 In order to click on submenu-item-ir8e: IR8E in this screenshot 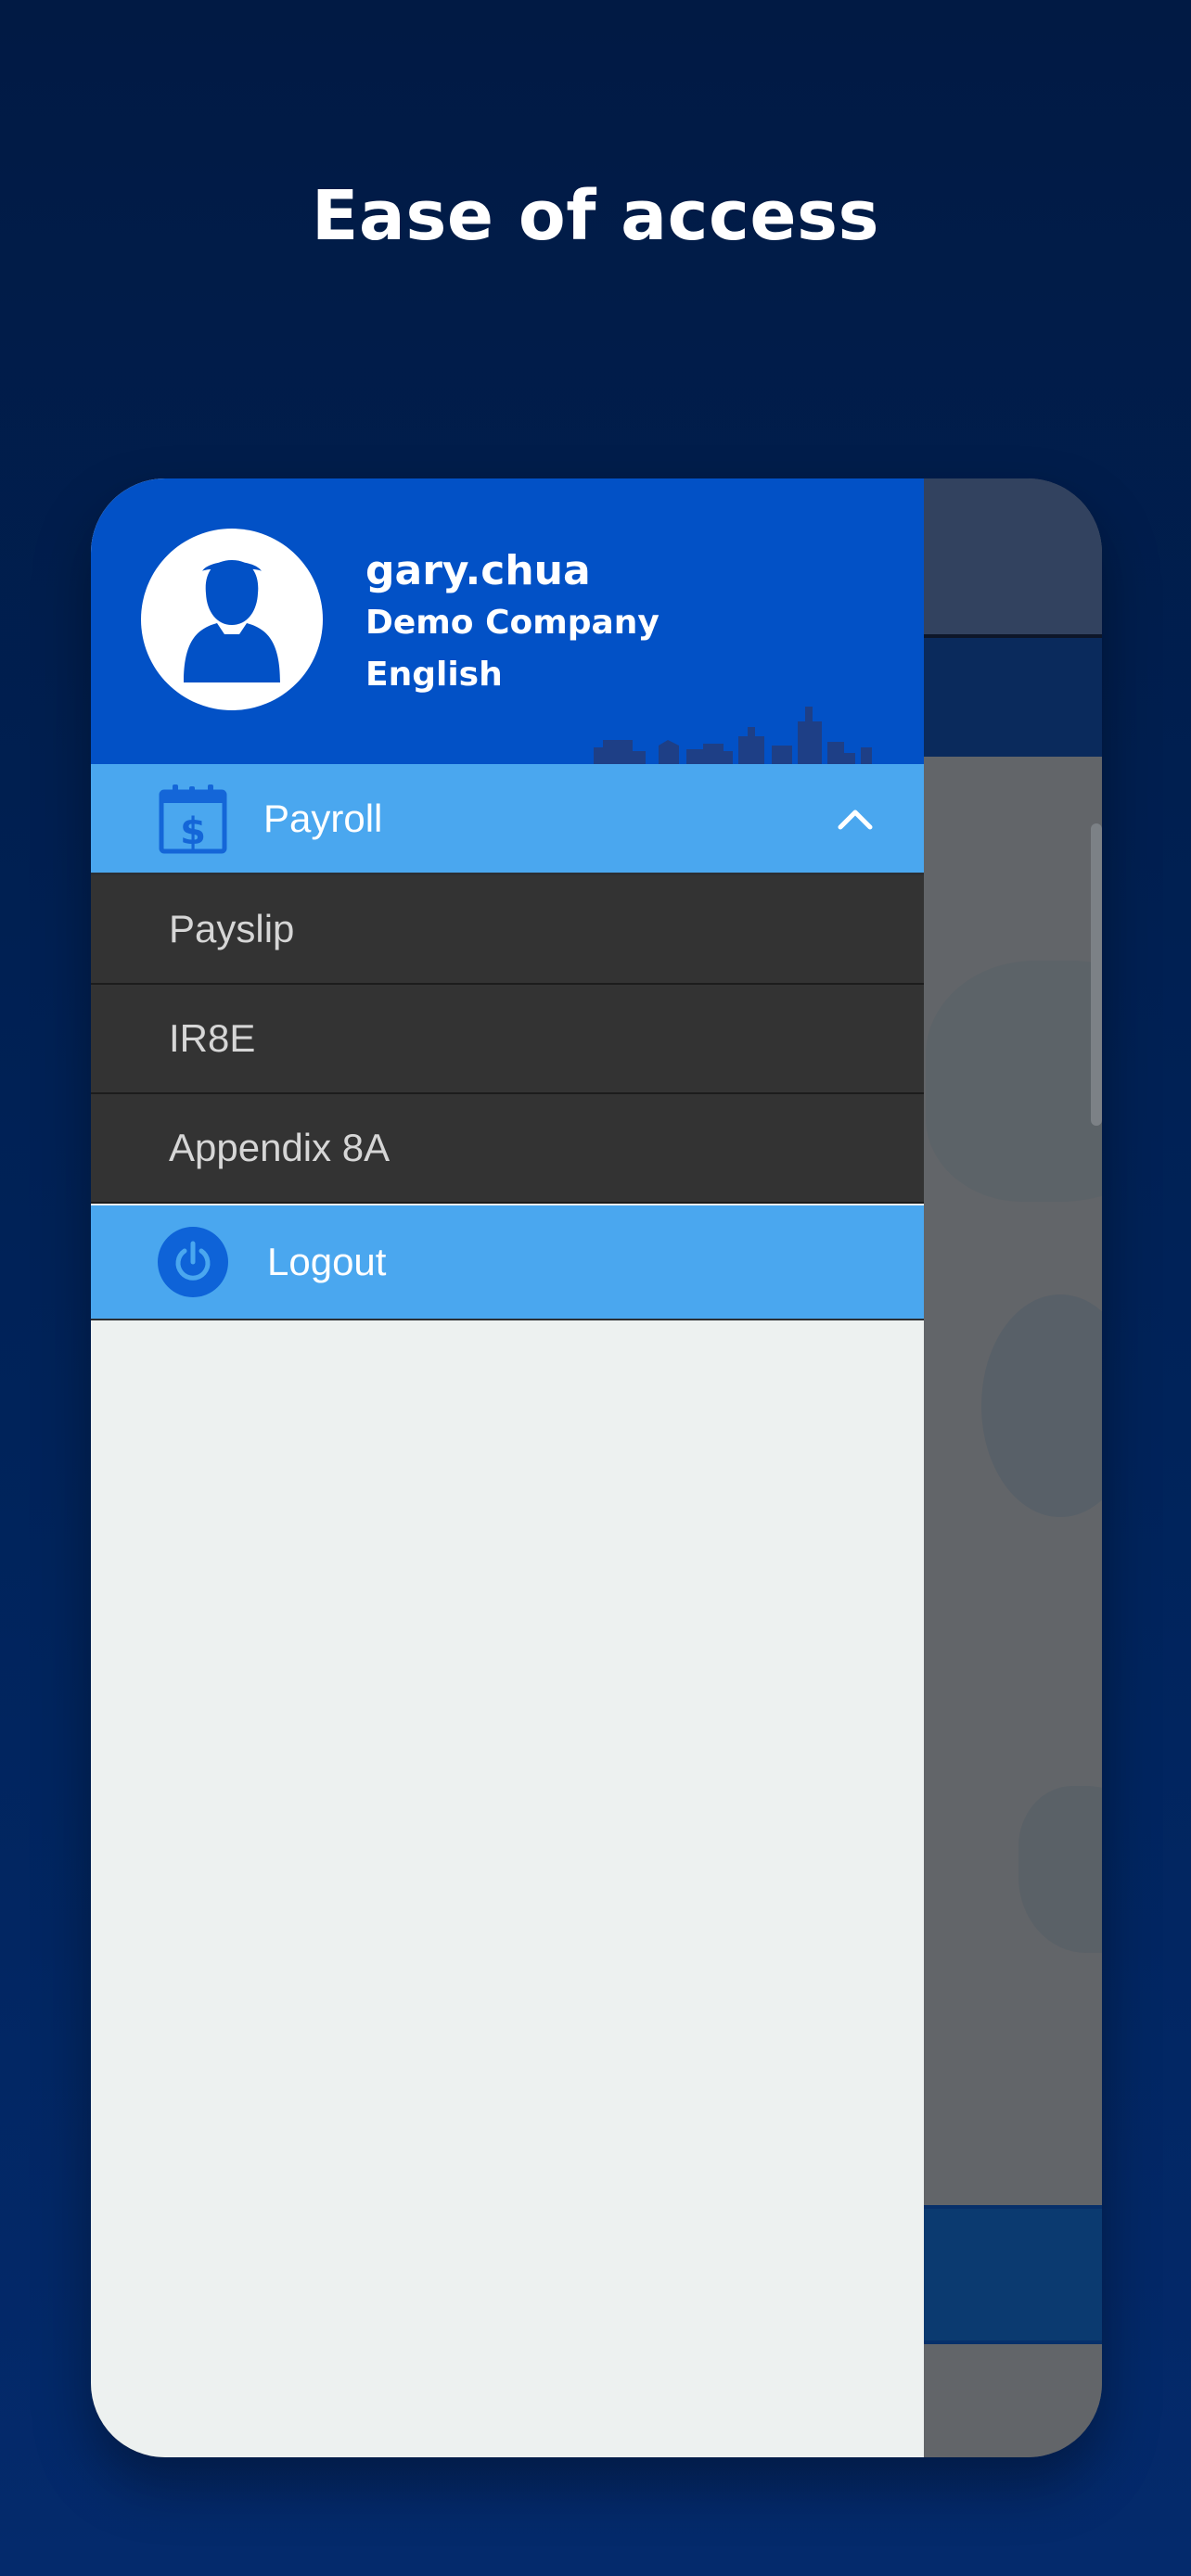, I will do `click(508, 1039)`.